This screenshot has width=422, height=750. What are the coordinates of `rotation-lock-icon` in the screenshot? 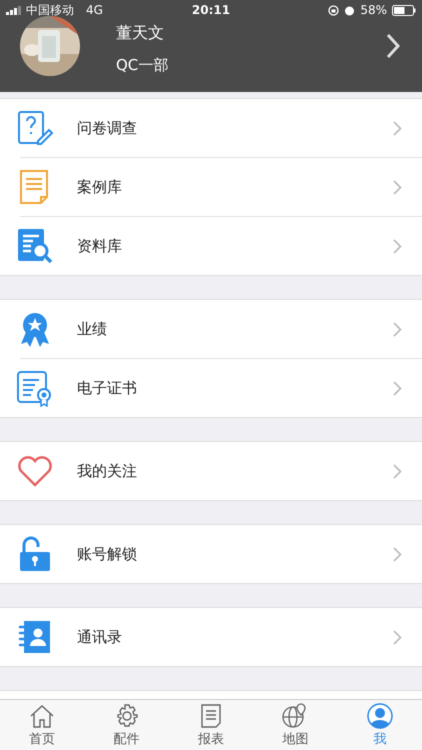 It's located at (334, 10).